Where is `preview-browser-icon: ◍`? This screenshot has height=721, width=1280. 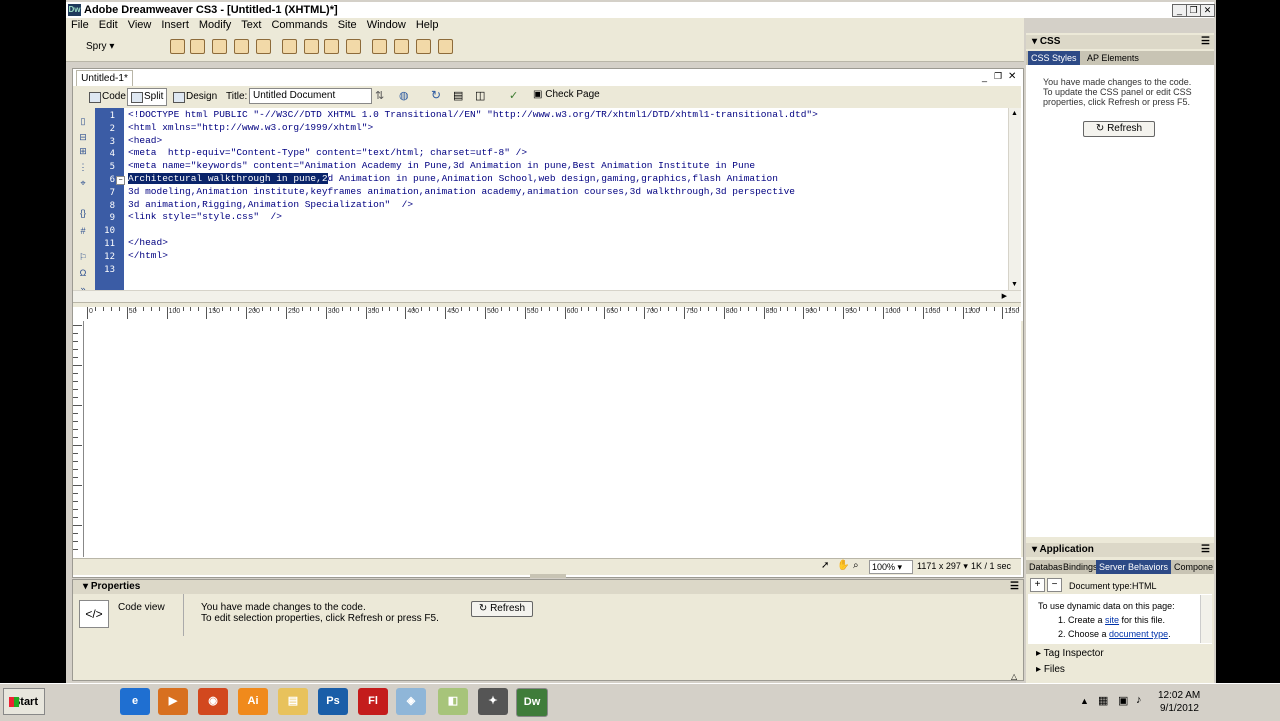
preview-browser-icon: ◍ is located at coordinates (404, 95).